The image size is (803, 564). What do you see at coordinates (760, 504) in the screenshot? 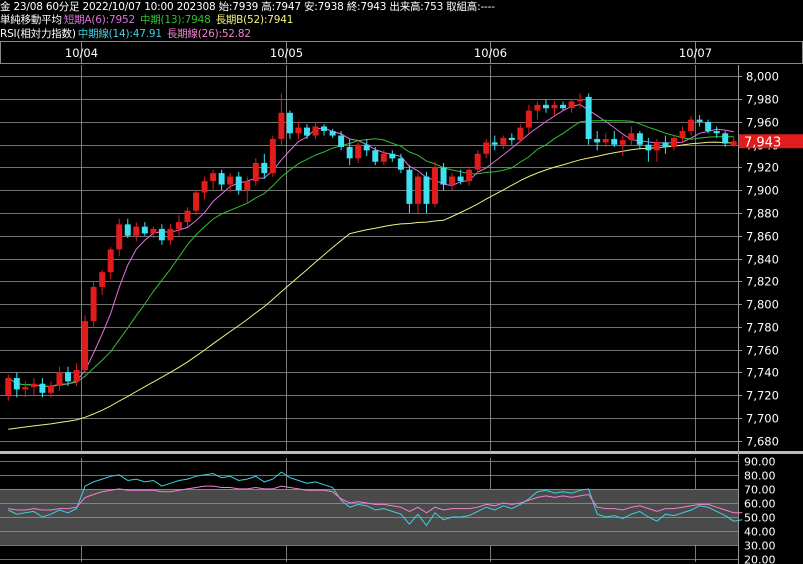
I see `rsi-tick-label: 60.00` at bounding box center [760, 504].